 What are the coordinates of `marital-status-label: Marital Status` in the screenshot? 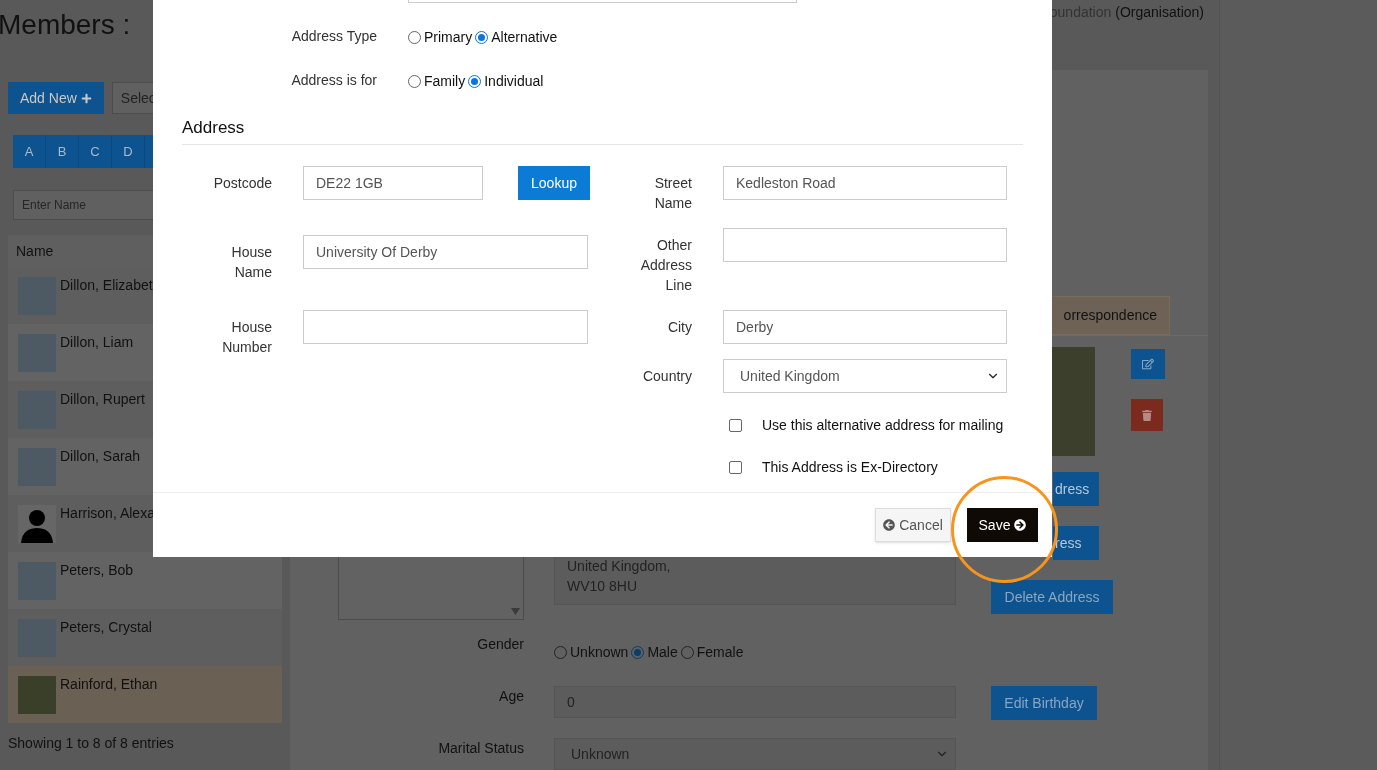 It's located at (480, 748).